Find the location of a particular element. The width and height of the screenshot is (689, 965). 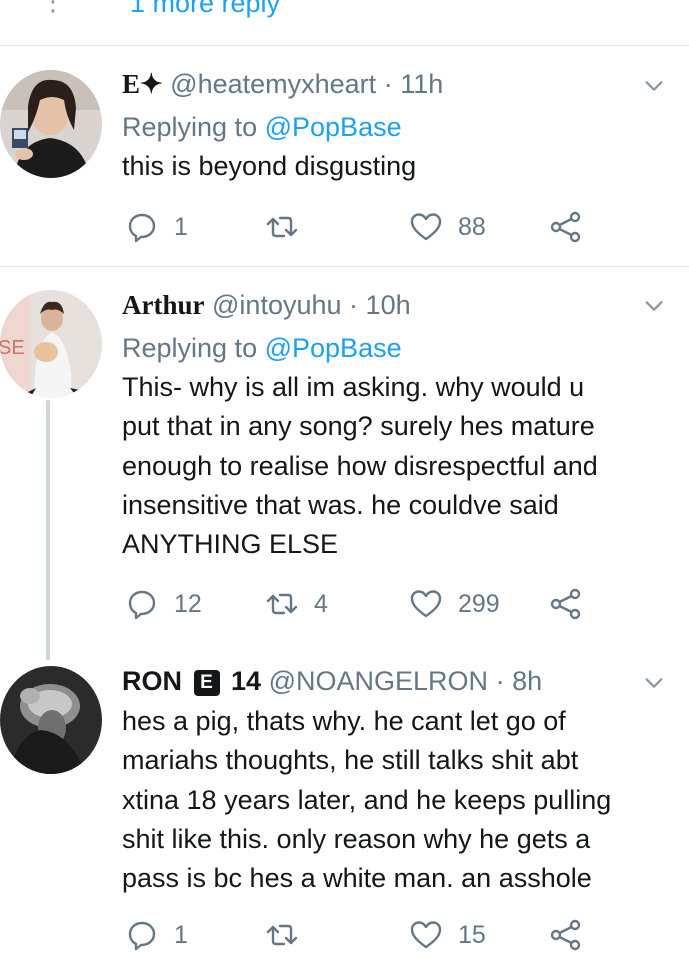

e-badge-icon: E is located at coordinates (206, 683).